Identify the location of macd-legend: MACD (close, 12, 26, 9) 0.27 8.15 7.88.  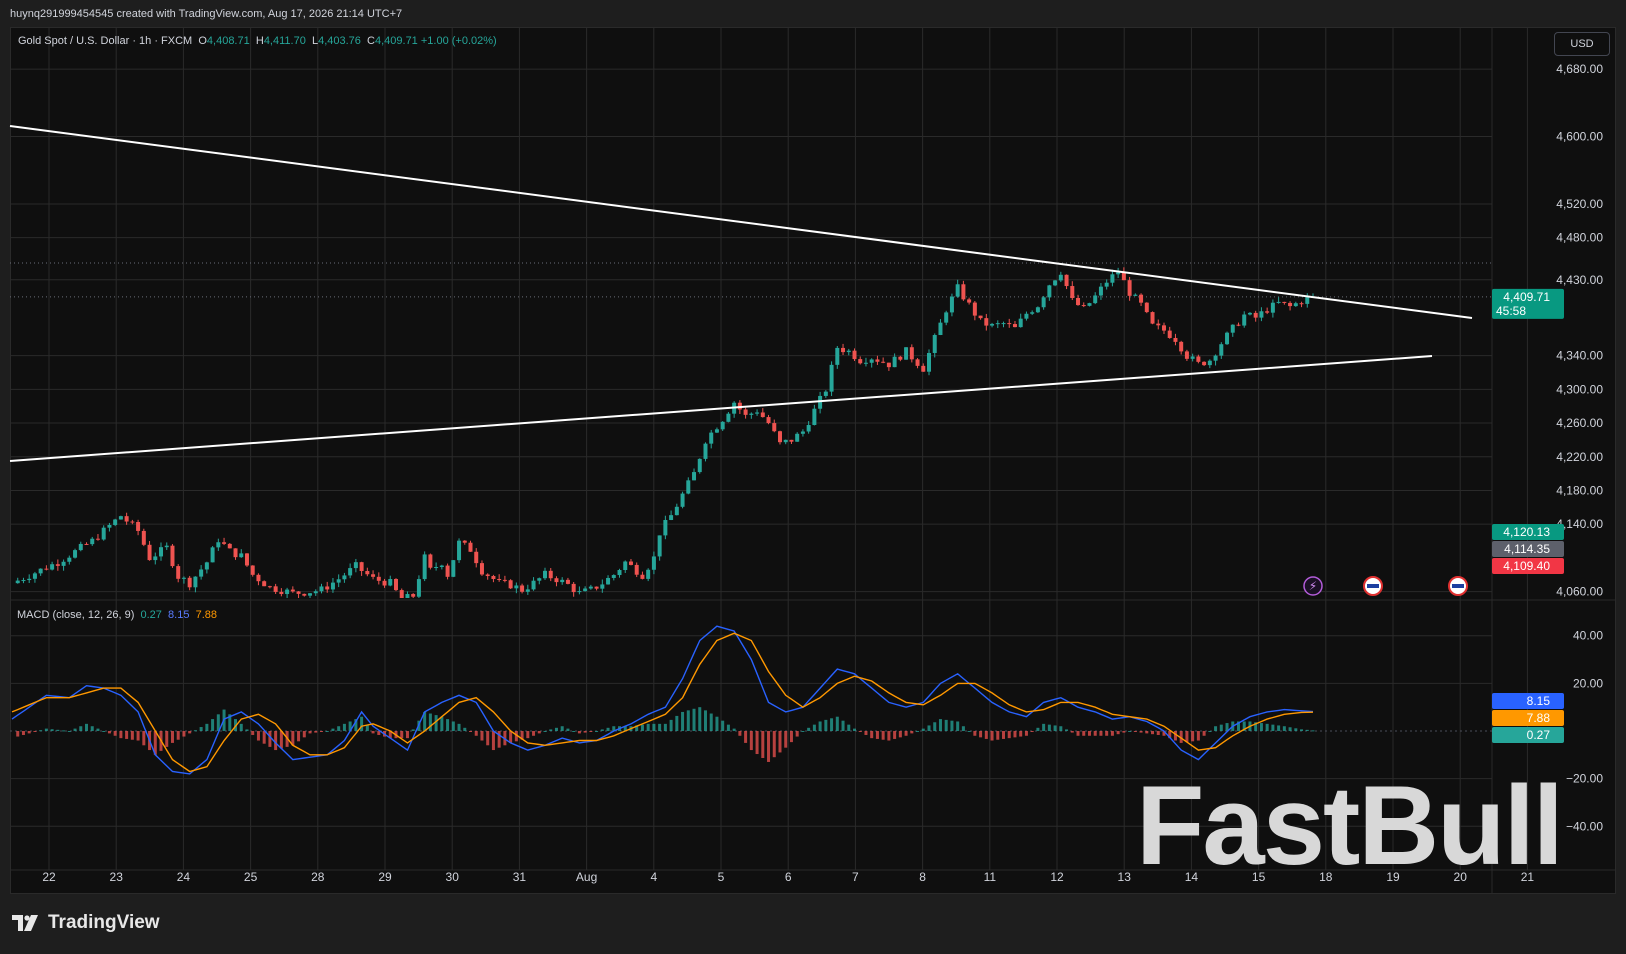
(117, 615).